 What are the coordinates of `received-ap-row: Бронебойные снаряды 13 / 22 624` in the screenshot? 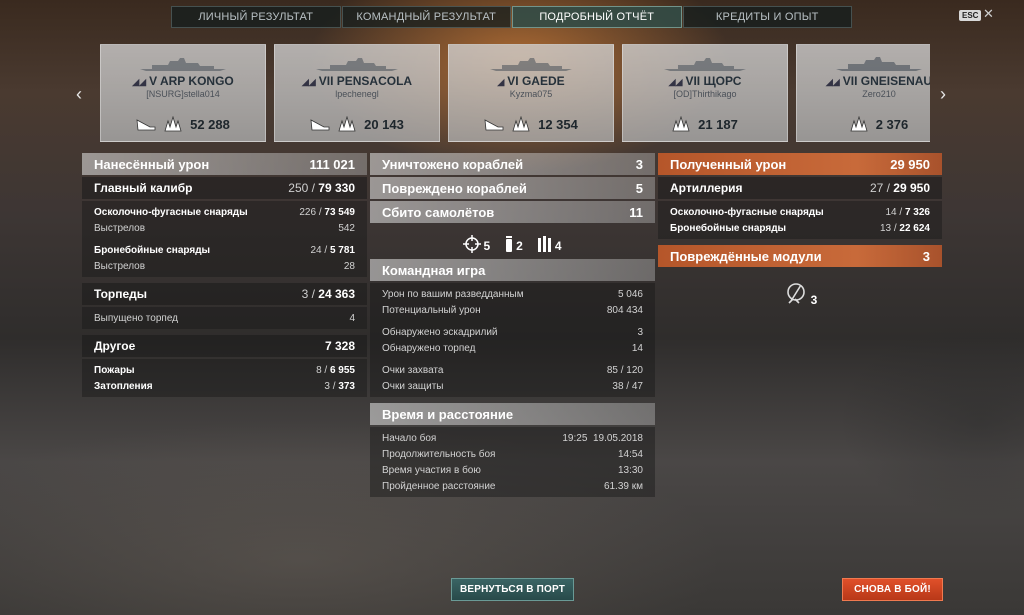 It's located at (800, 228).